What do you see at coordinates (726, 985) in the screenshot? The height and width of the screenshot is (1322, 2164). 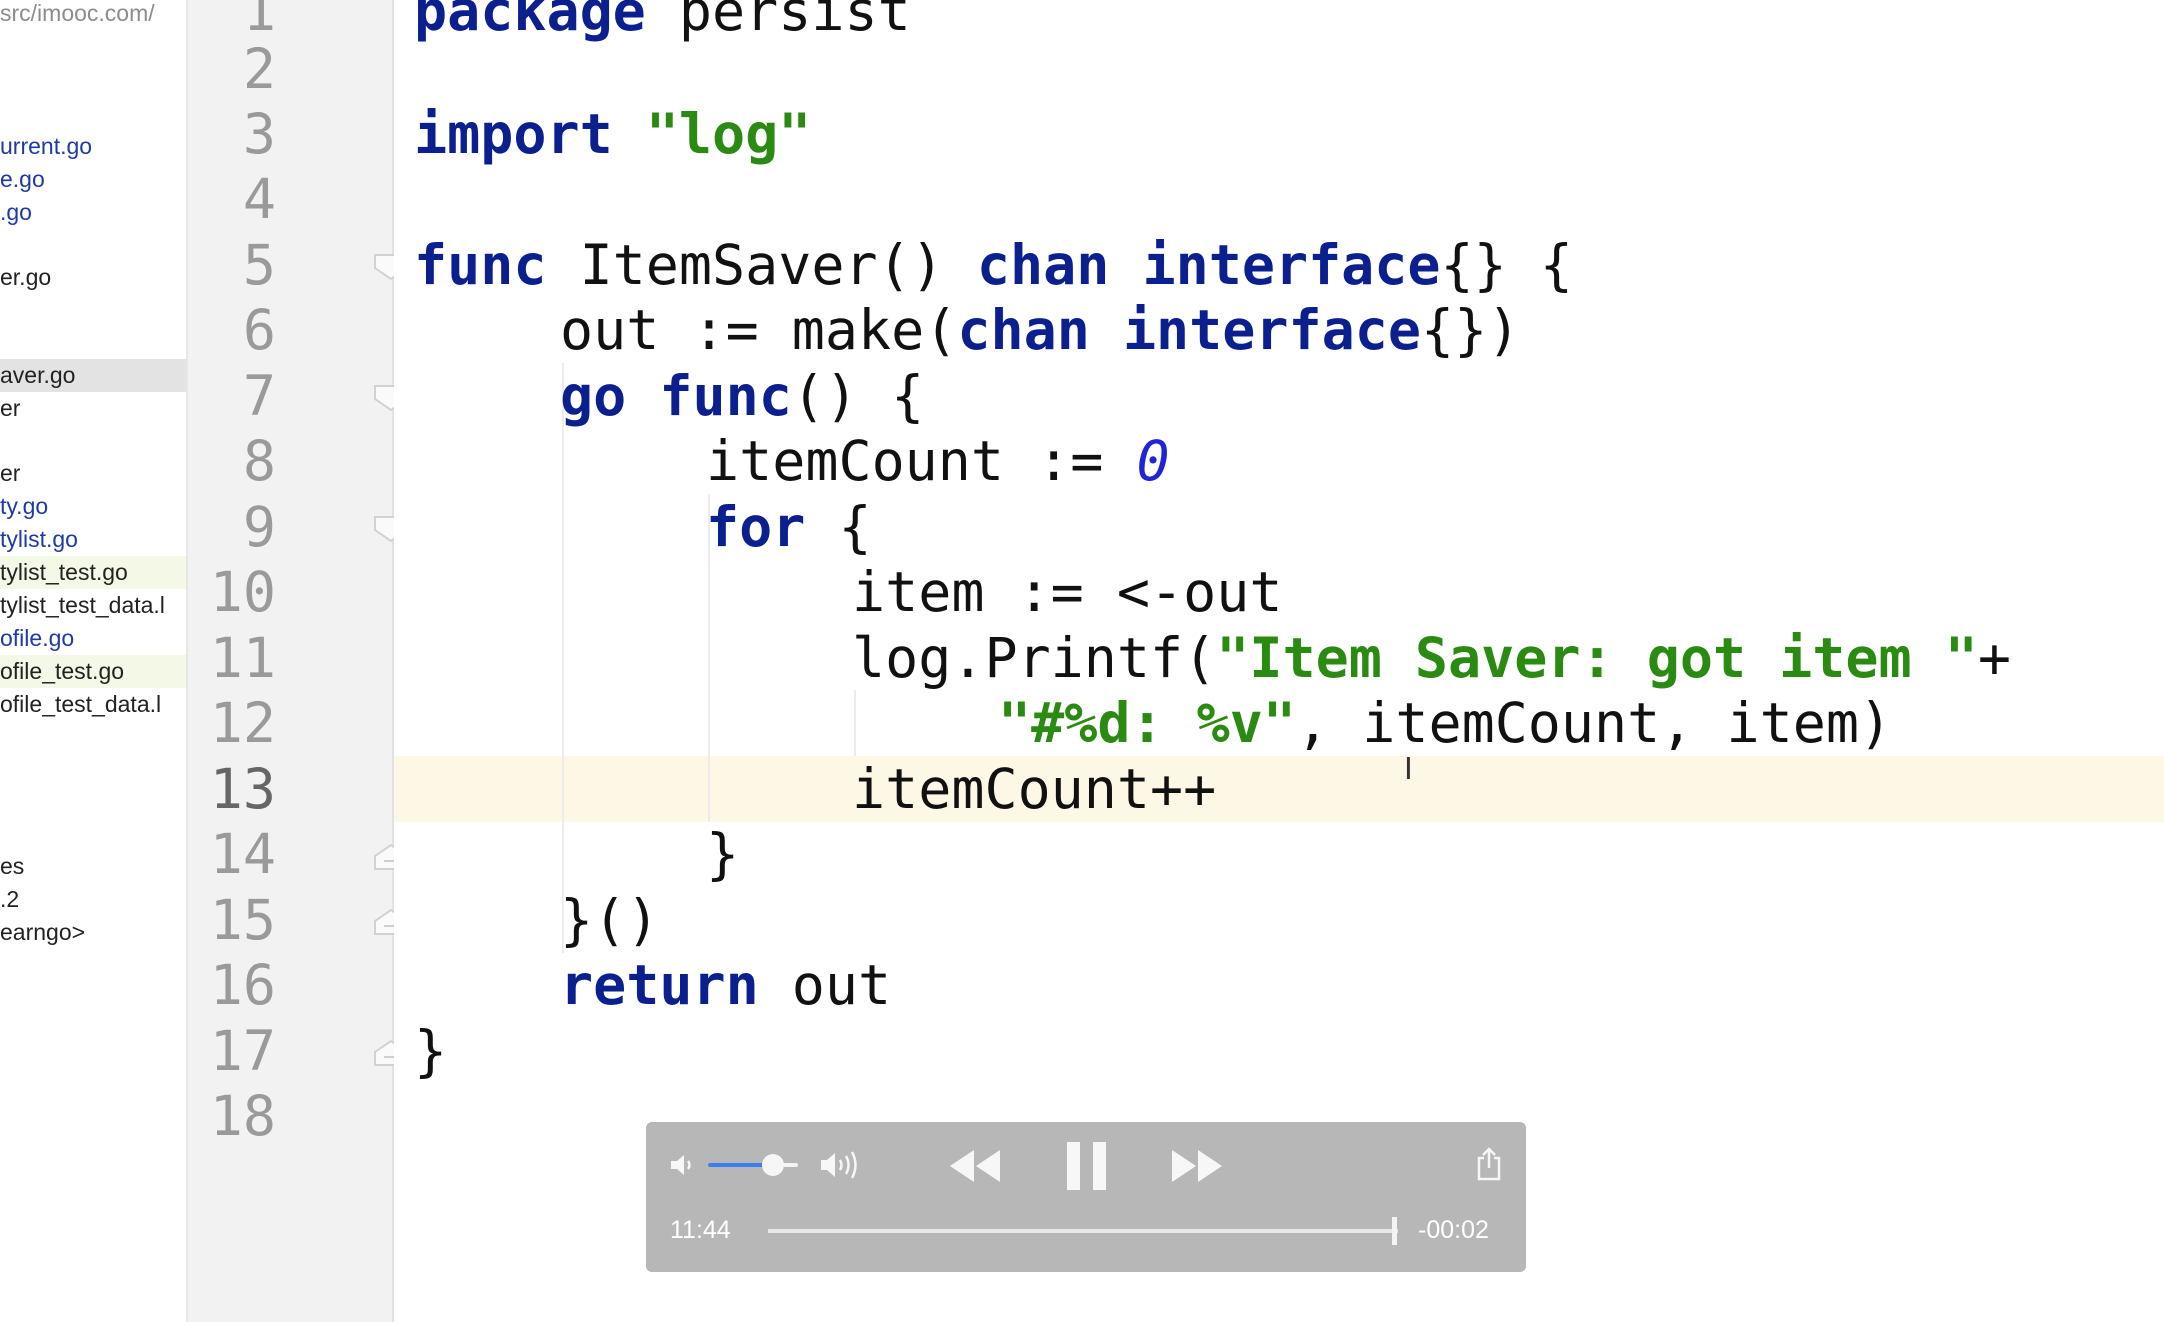 I see `code-line-16: return out` at bounding box center [726, 985].